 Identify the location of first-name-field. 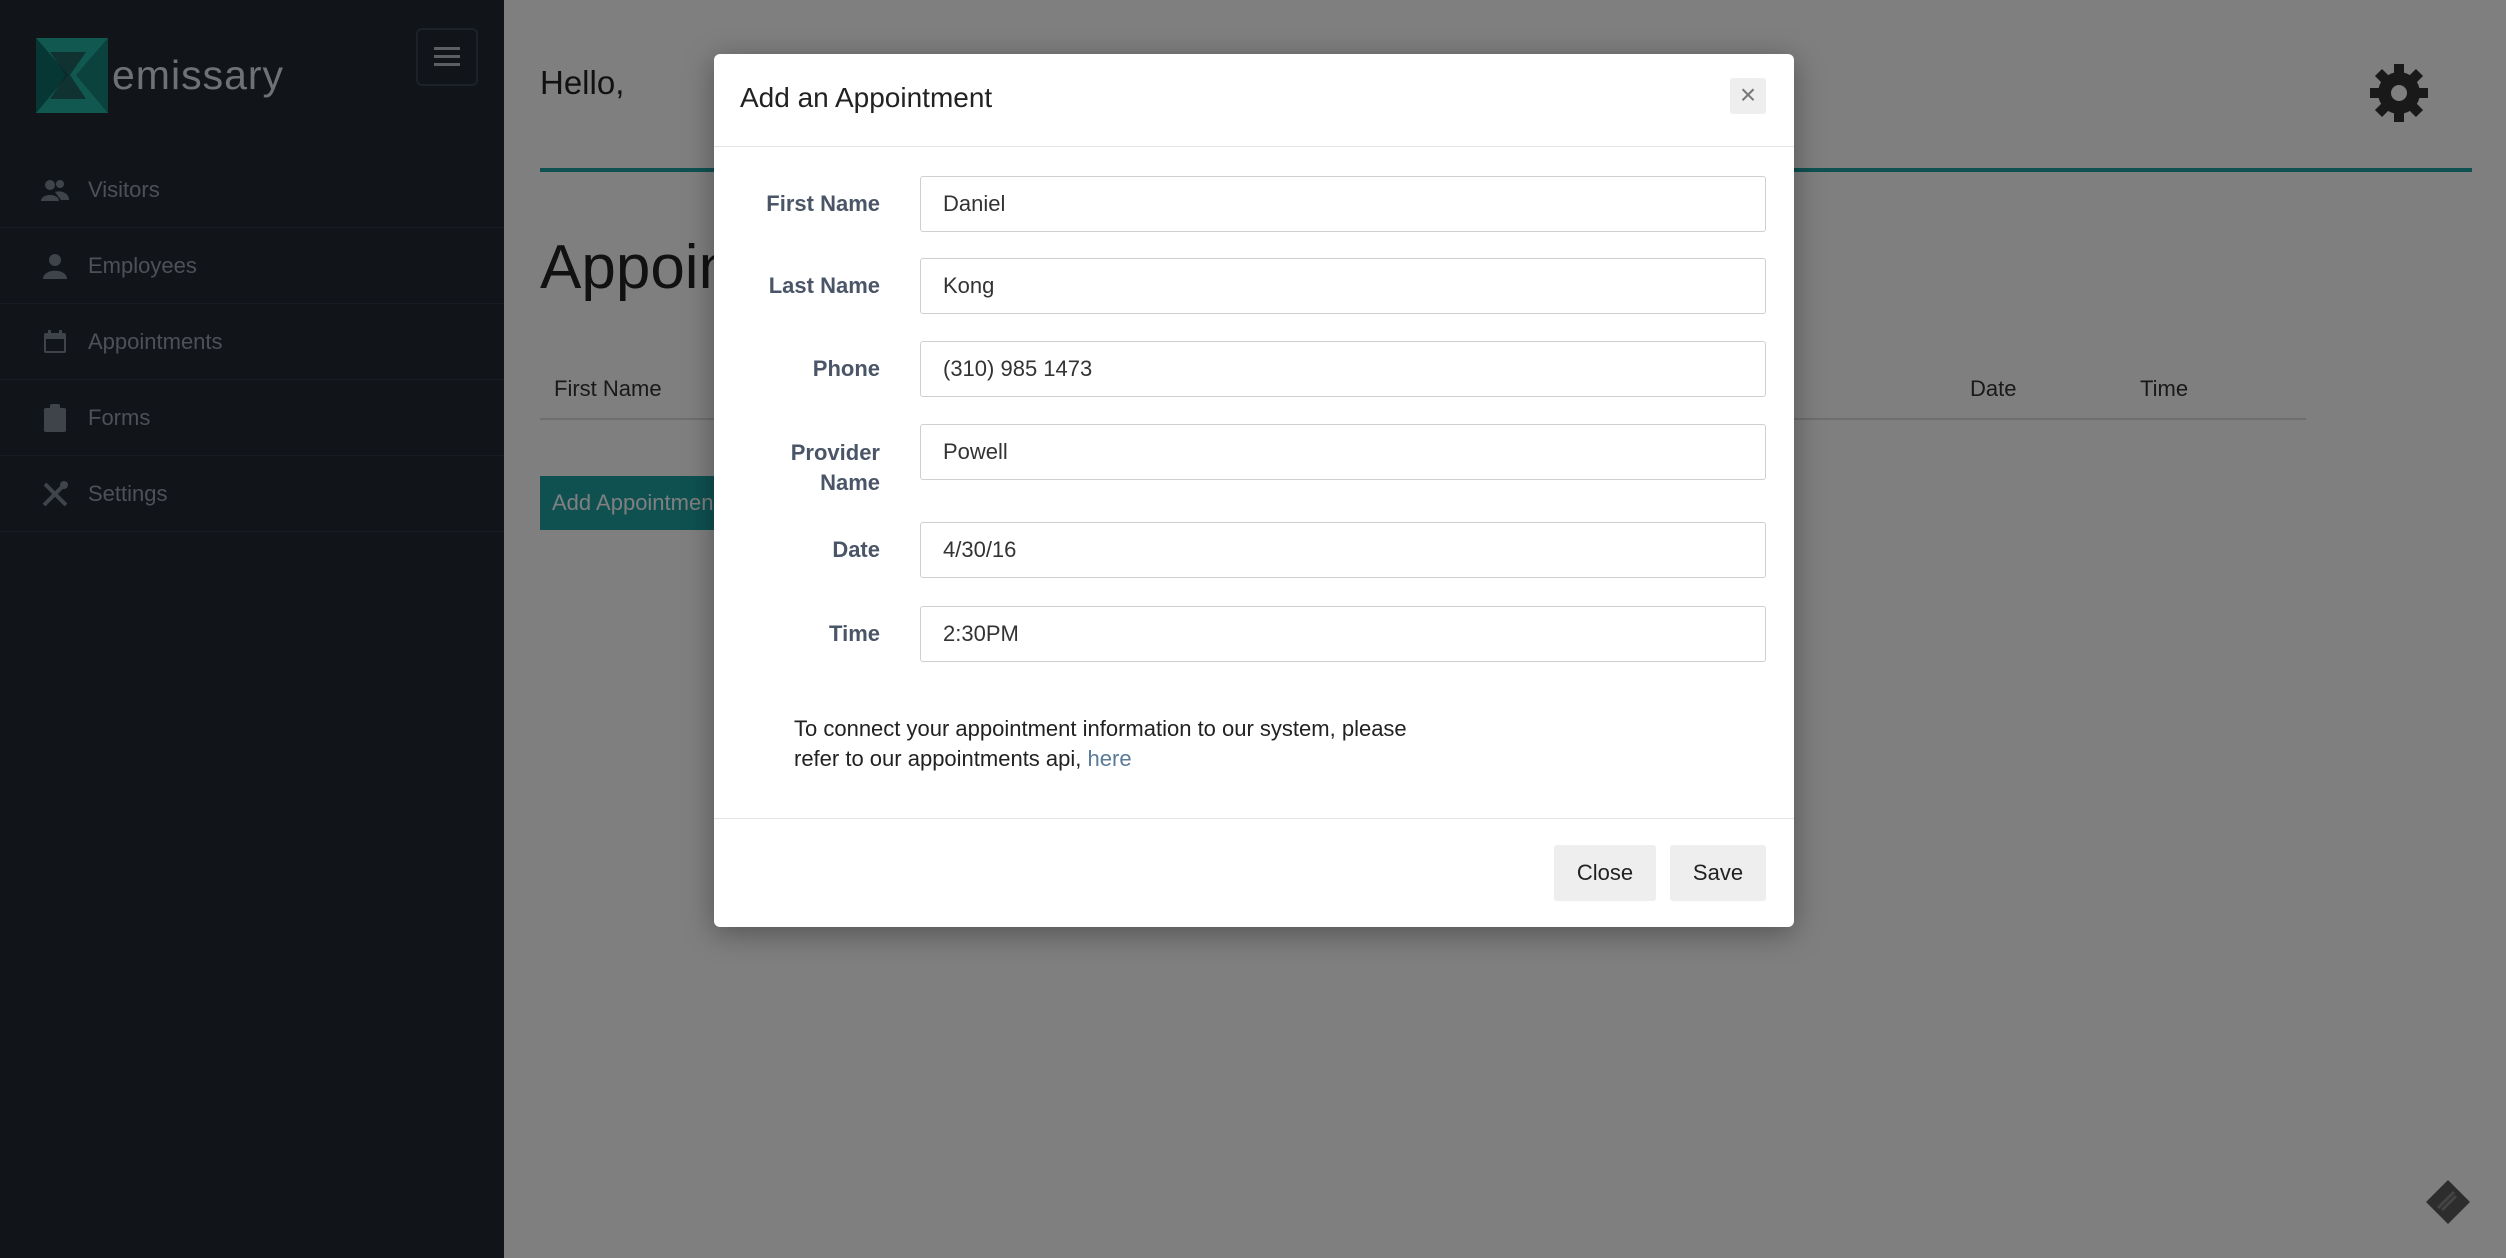
(1343, 204).